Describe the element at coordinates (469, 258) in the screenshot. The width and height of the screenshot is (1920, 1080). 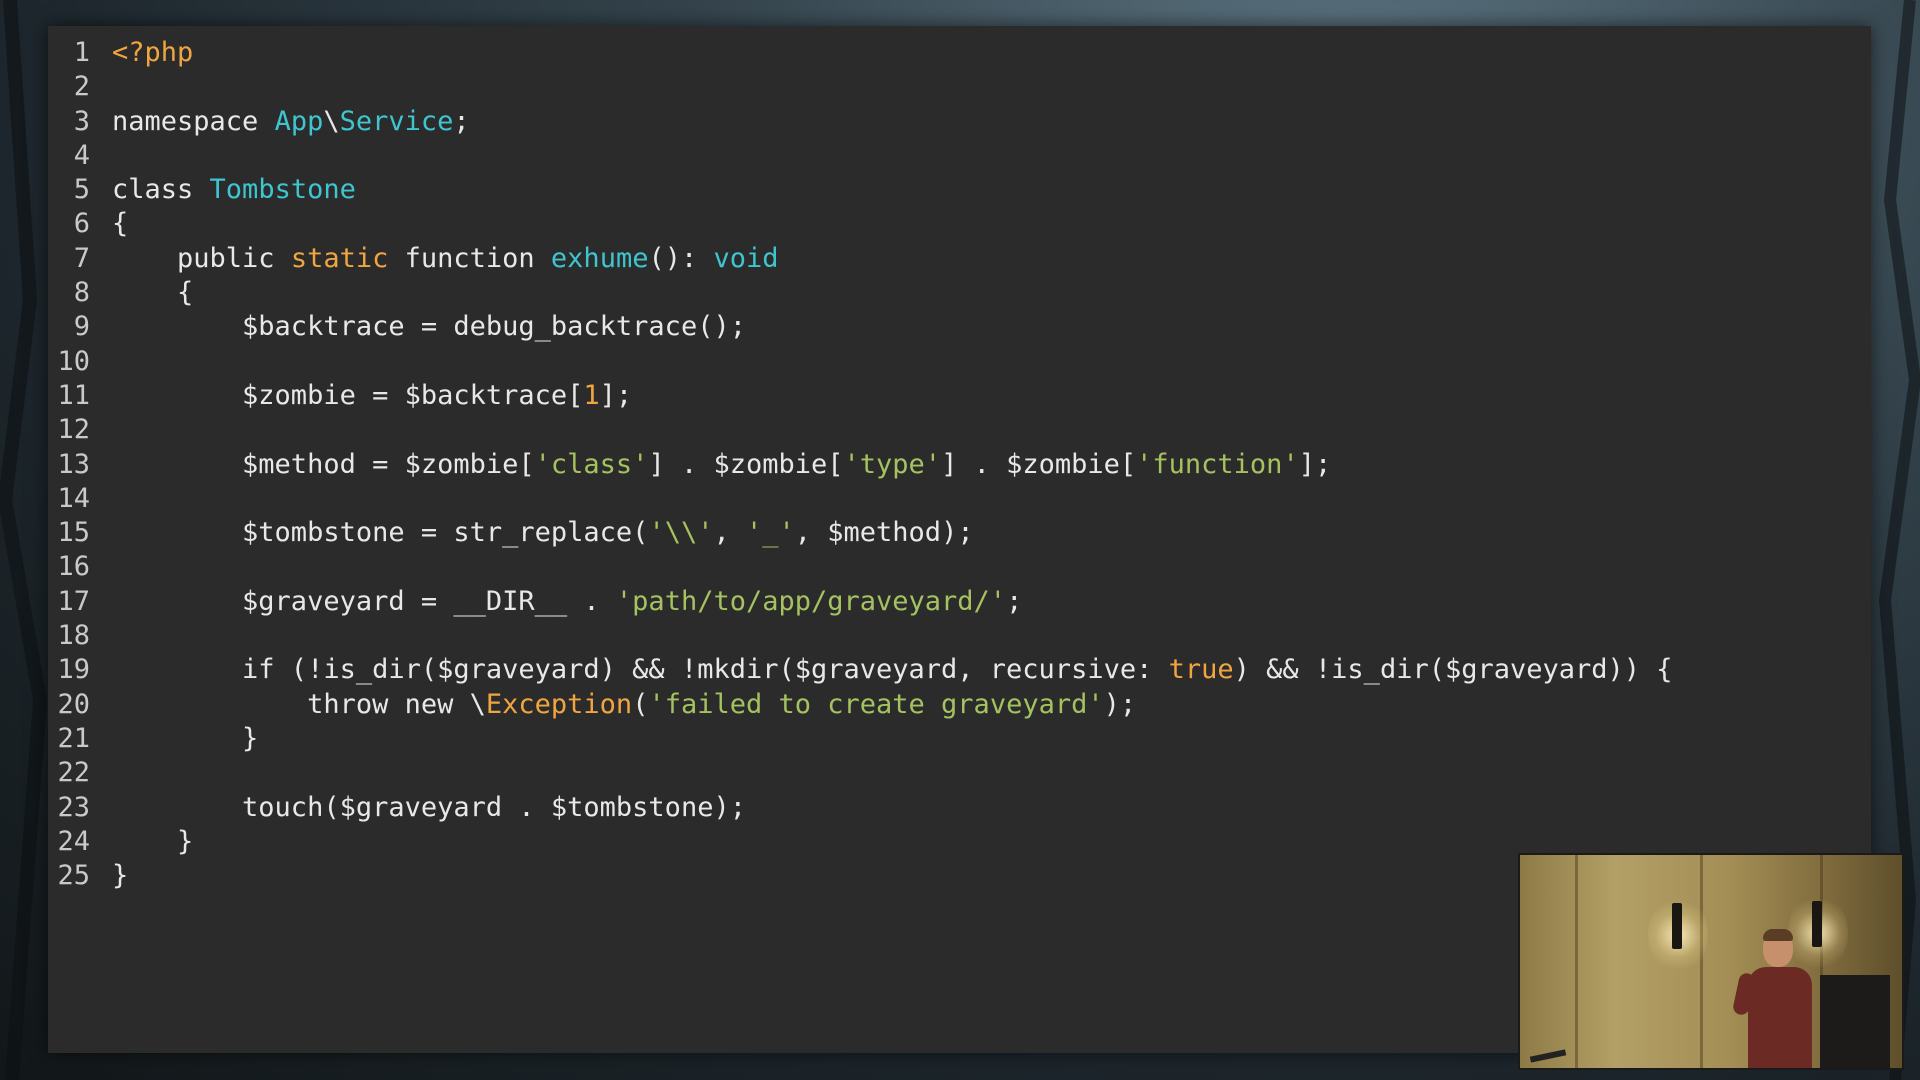
I see `code-token: function` at that location.